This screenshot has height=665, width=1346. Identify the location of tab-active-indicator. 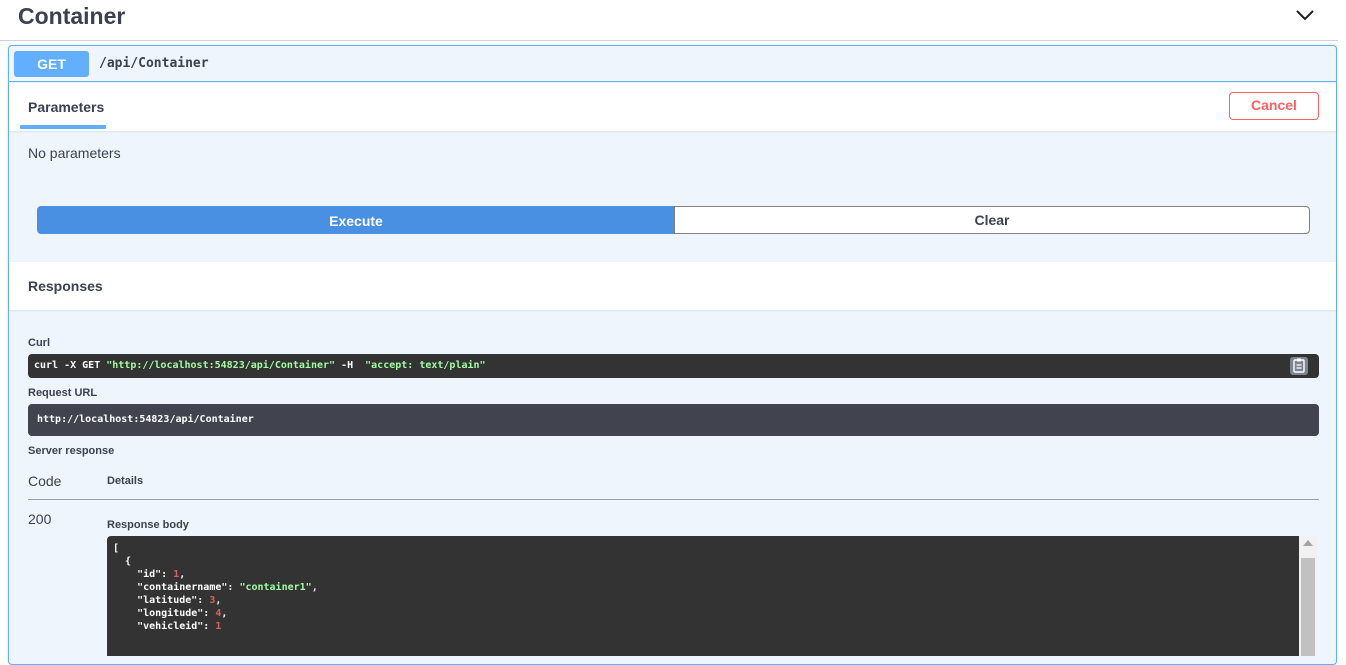
(63, 127).